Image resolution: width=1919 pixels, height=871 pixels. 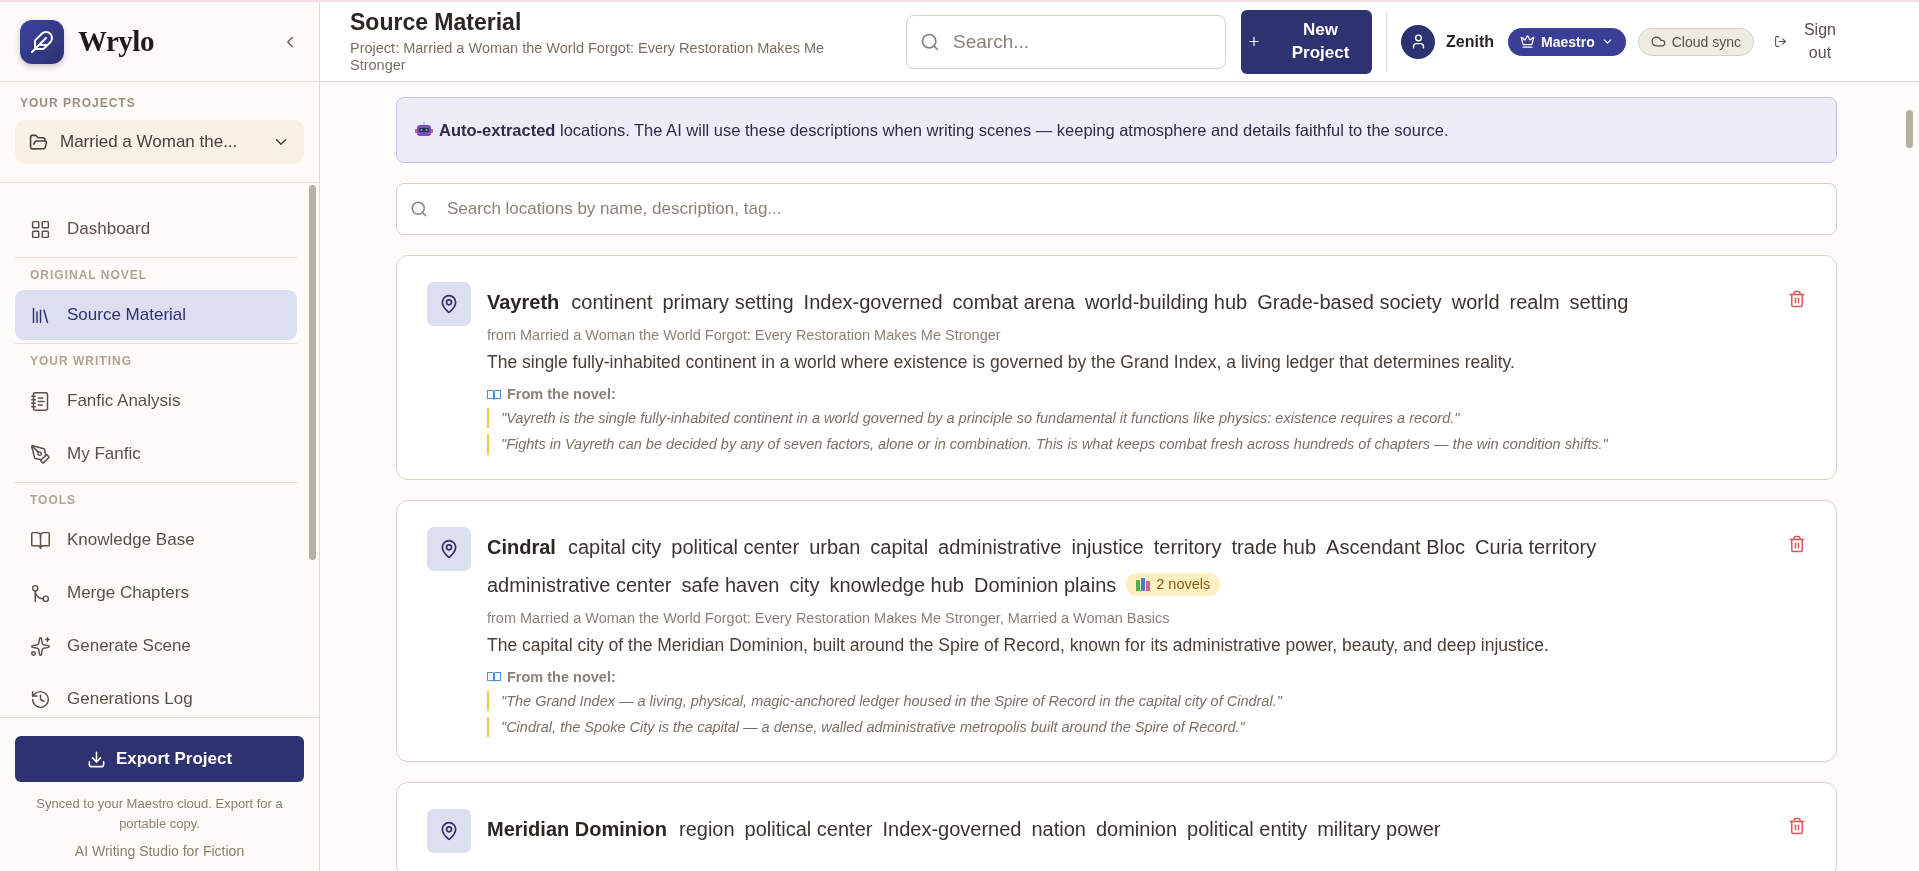 What do you see at coordinates (156, 540) in the screenshot?
I see `nav-item: Knowledge Base` at bounding box center [156, 540].